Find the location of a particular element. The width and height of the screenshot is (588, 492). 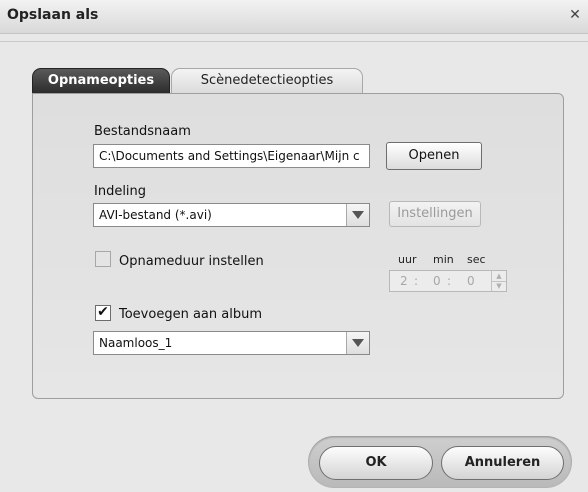

album-checkbox: ✔ is located at coordinates (103, 313).